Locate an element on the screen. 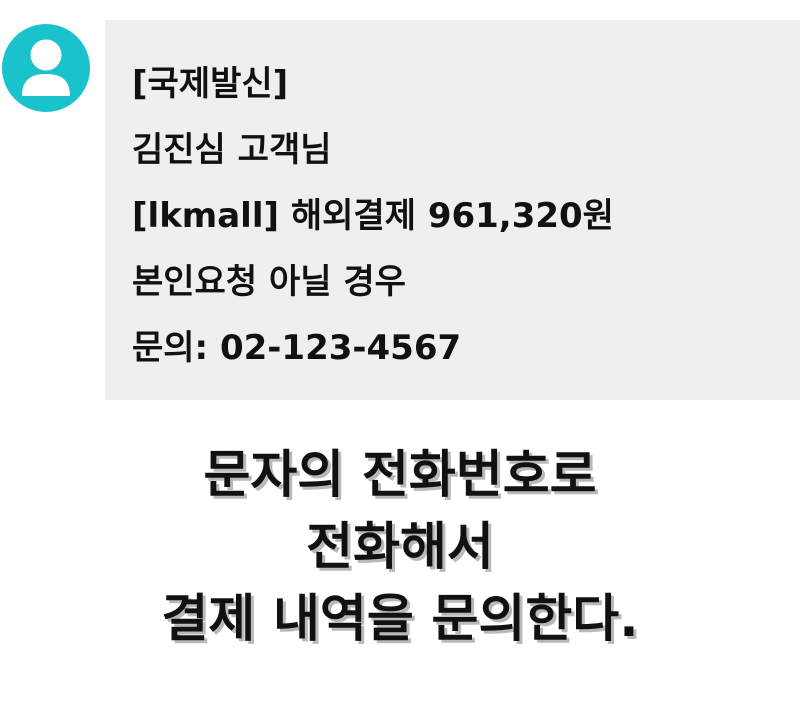 The height and width of the screenshot is (720, 800). message-line-header: [국제발신] is located at coordinates (210, 84).